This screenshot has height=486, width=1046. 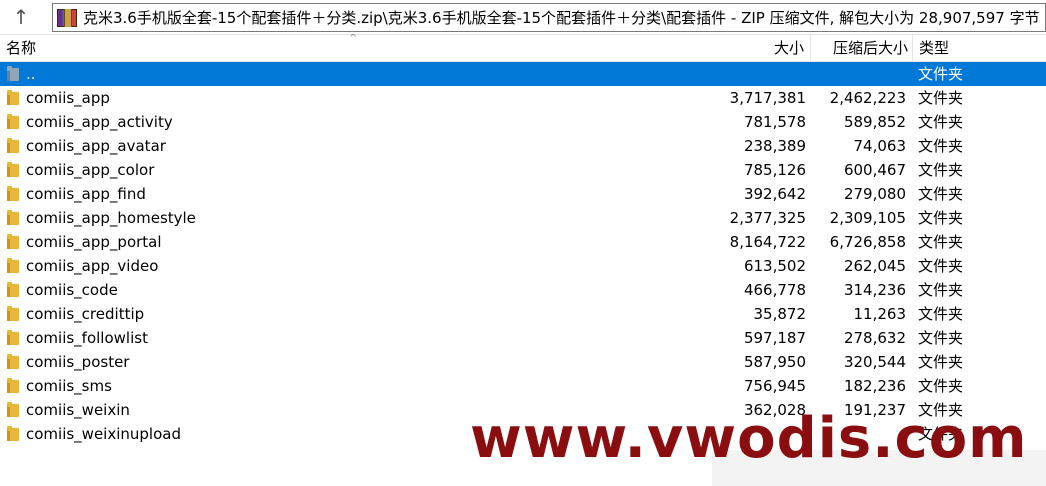 What do you see at coordinates (86, 194) in the screenshot?
I see `file-name: comiis_app_find` at bounding box center [86, 194].